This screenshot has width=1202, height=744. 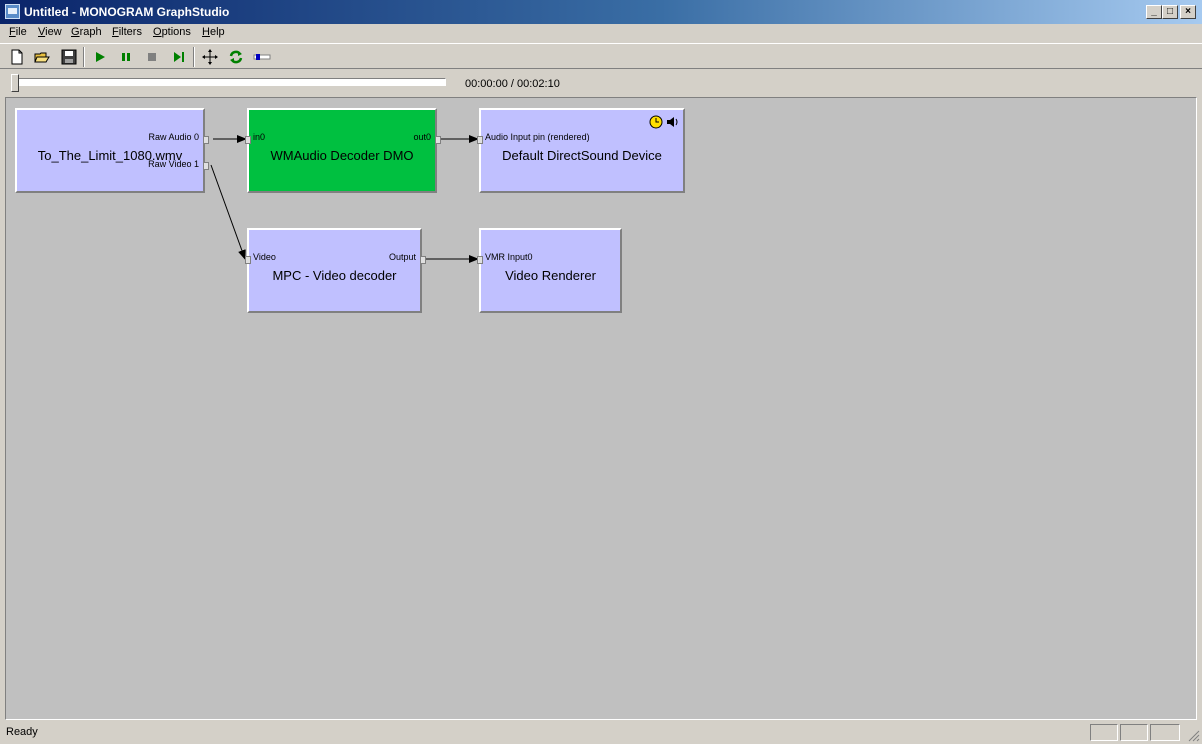 What do you see at coordinates (15, 83) in the screenshot?
I see `seek-thumb` at bounding box center [15, 83].